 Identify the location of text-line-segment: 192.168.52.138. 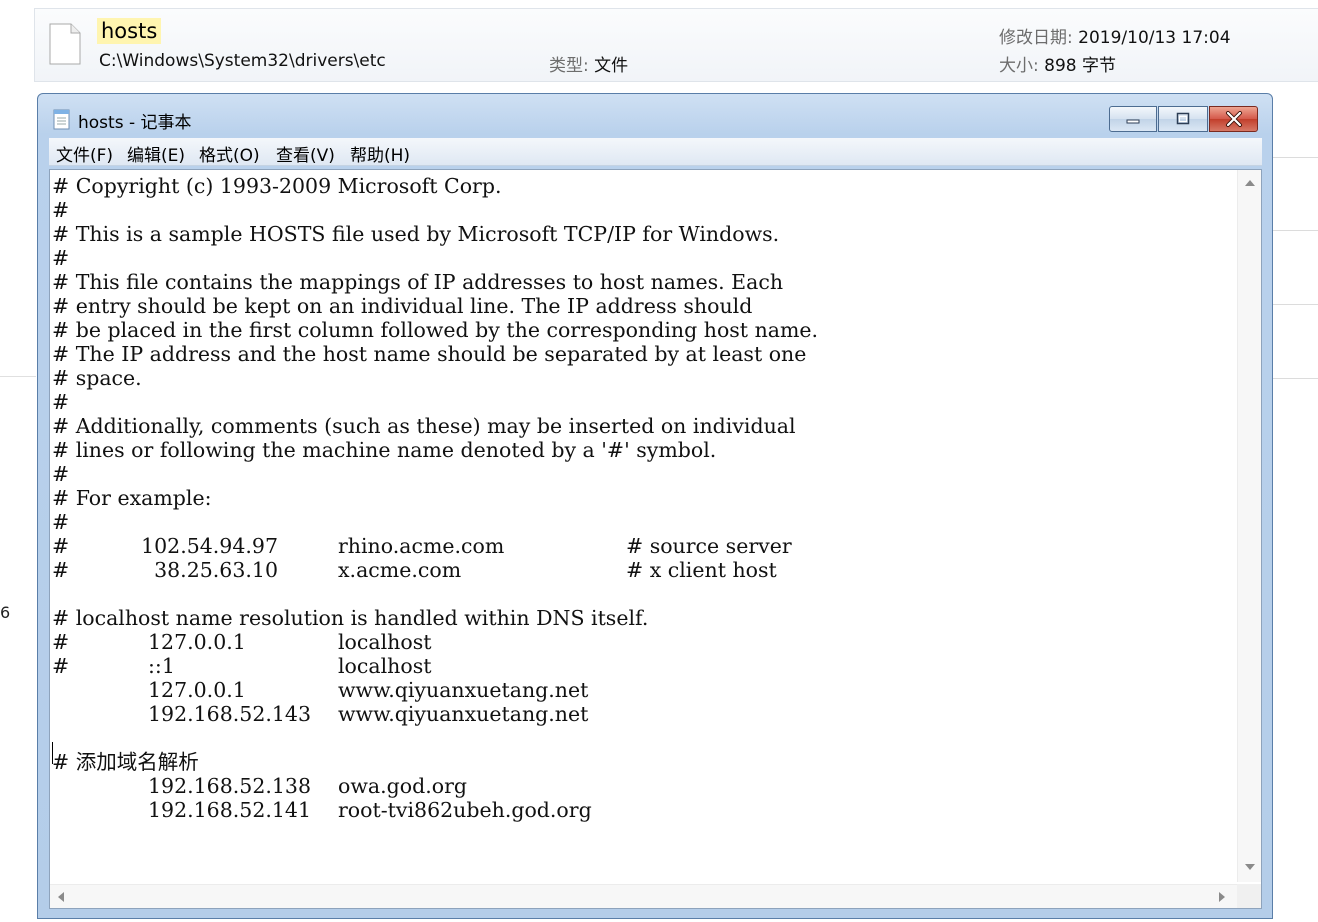
(230, 786).